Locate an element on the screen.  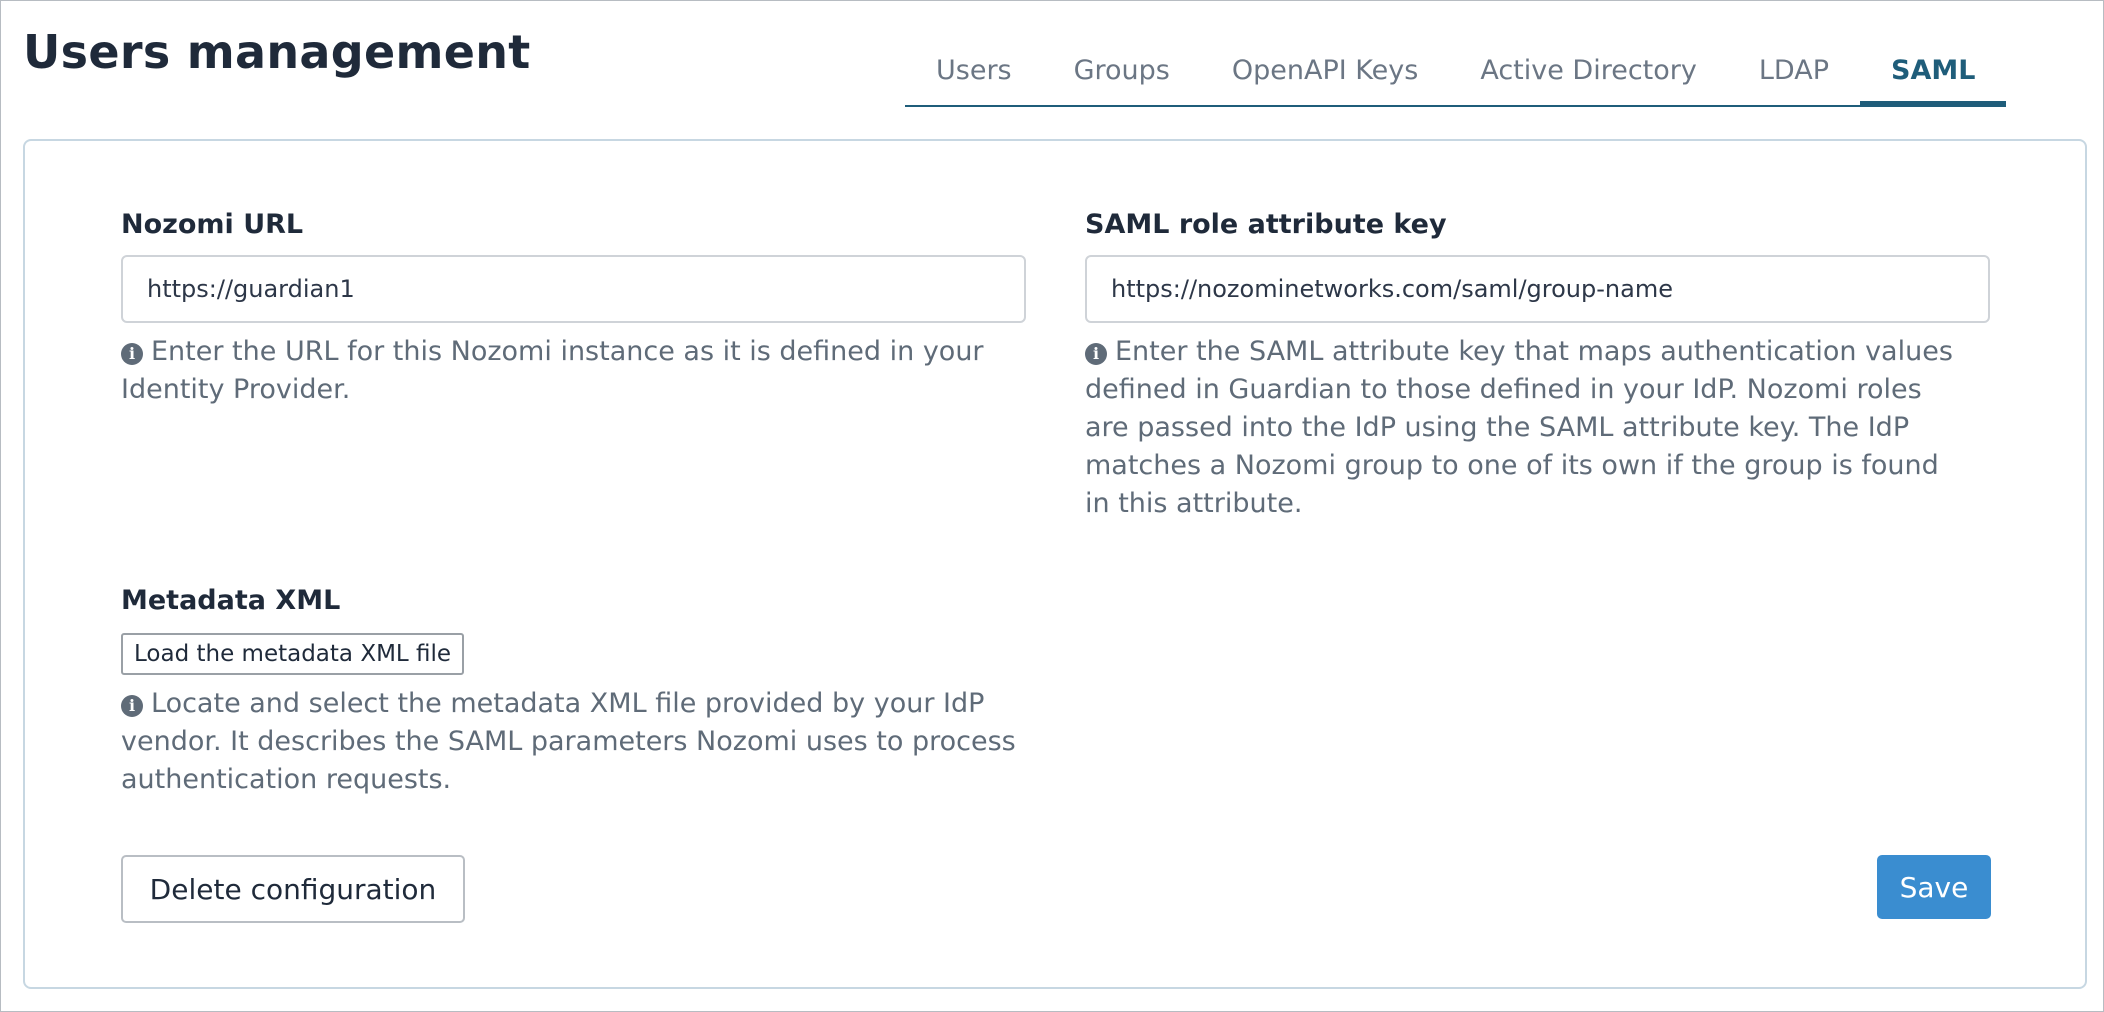
saml-role-key-input is located at coordinates (1537, 289).